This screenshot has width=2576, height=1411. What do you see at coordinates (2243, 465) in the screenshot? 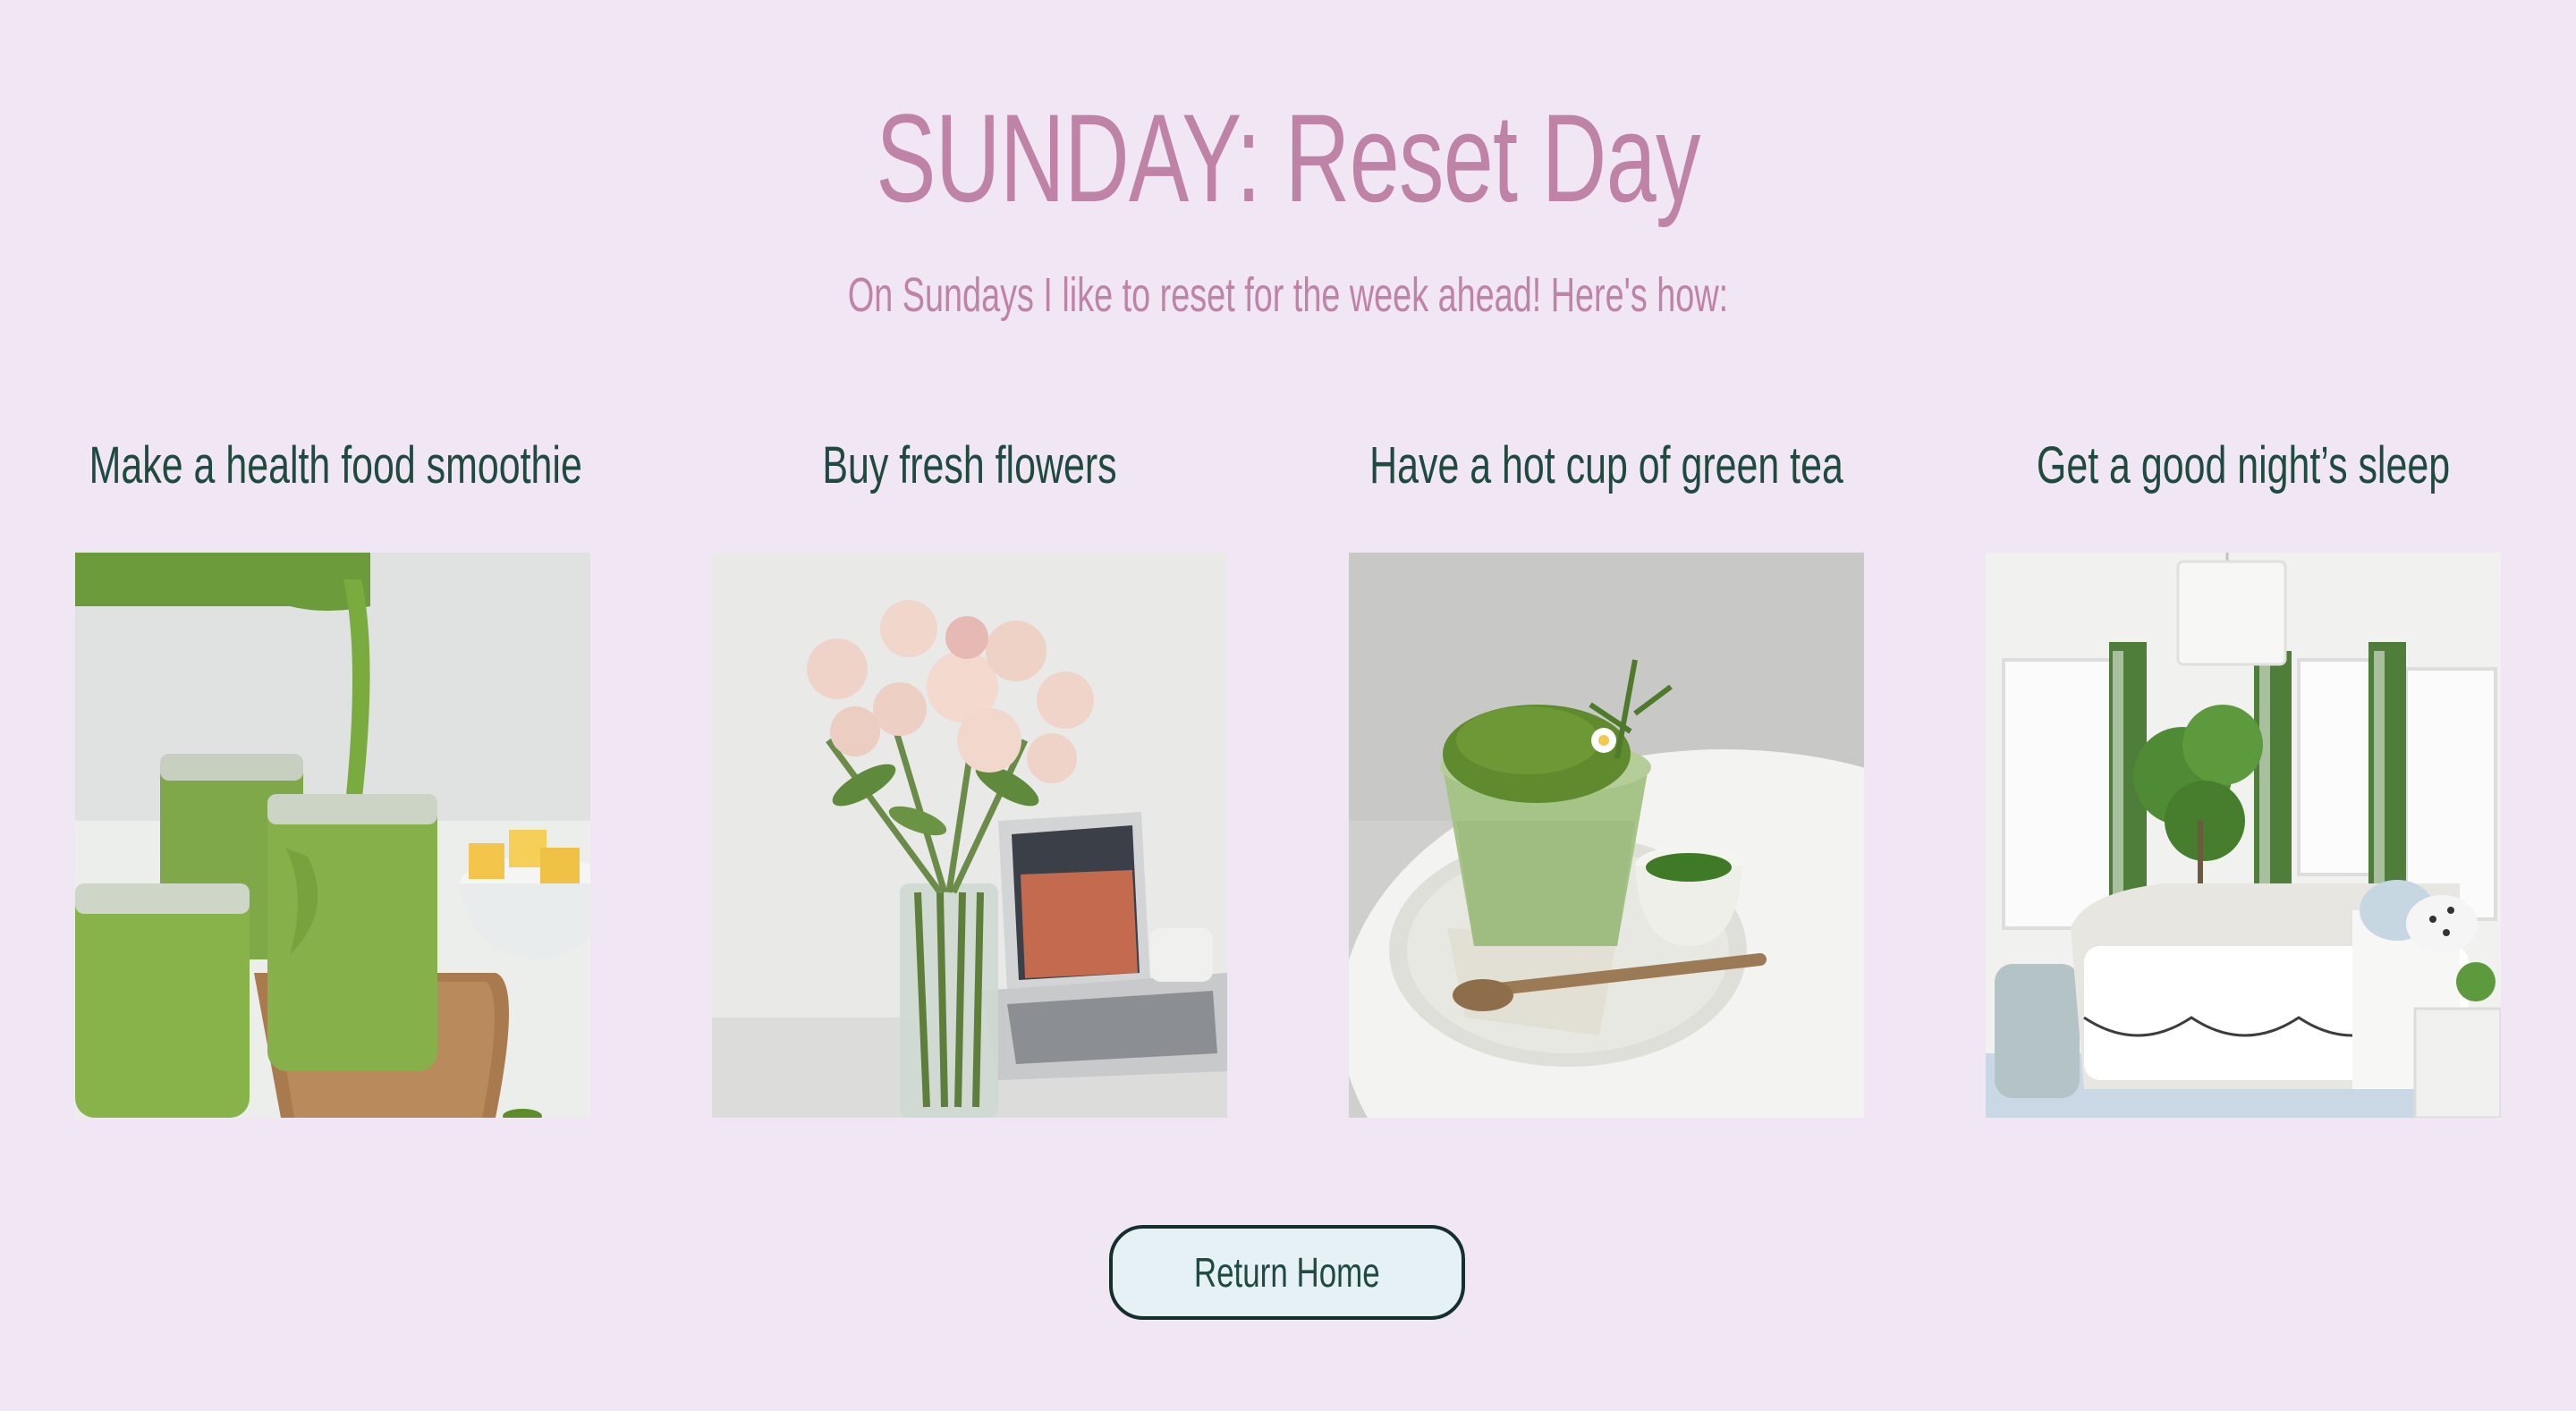
I see `activity-title: Get a good night’s sleep` at bounding box center [2243, 465].